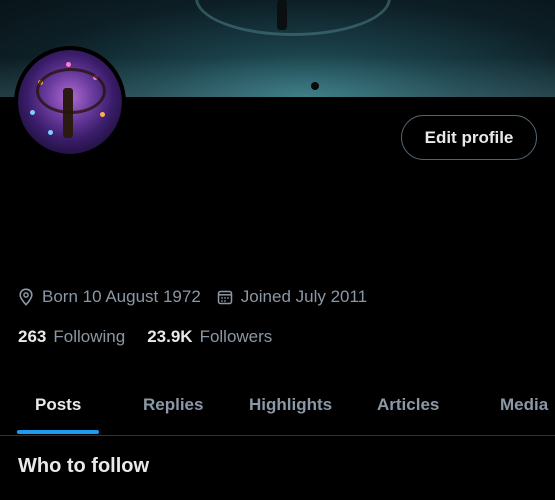 The height and width of the screenshot is (500, 555). I want to click on followers-link: 23.9K Followers, so click(209, 337).